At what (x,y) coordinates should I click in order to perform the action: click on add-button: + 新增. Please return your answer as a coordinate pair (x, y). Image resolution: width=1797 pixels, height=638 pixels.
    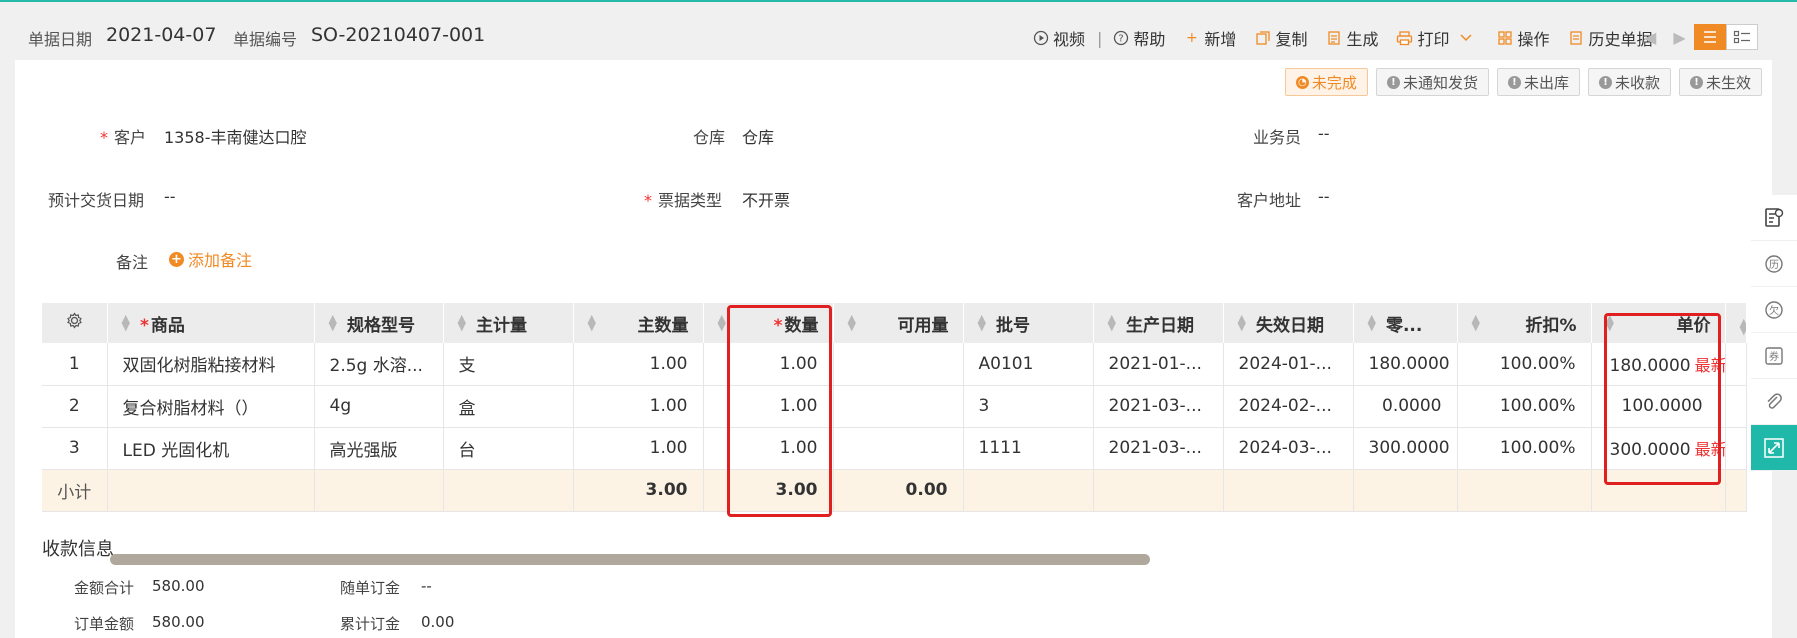
    Looking at the image, I should click on (1209, 38).